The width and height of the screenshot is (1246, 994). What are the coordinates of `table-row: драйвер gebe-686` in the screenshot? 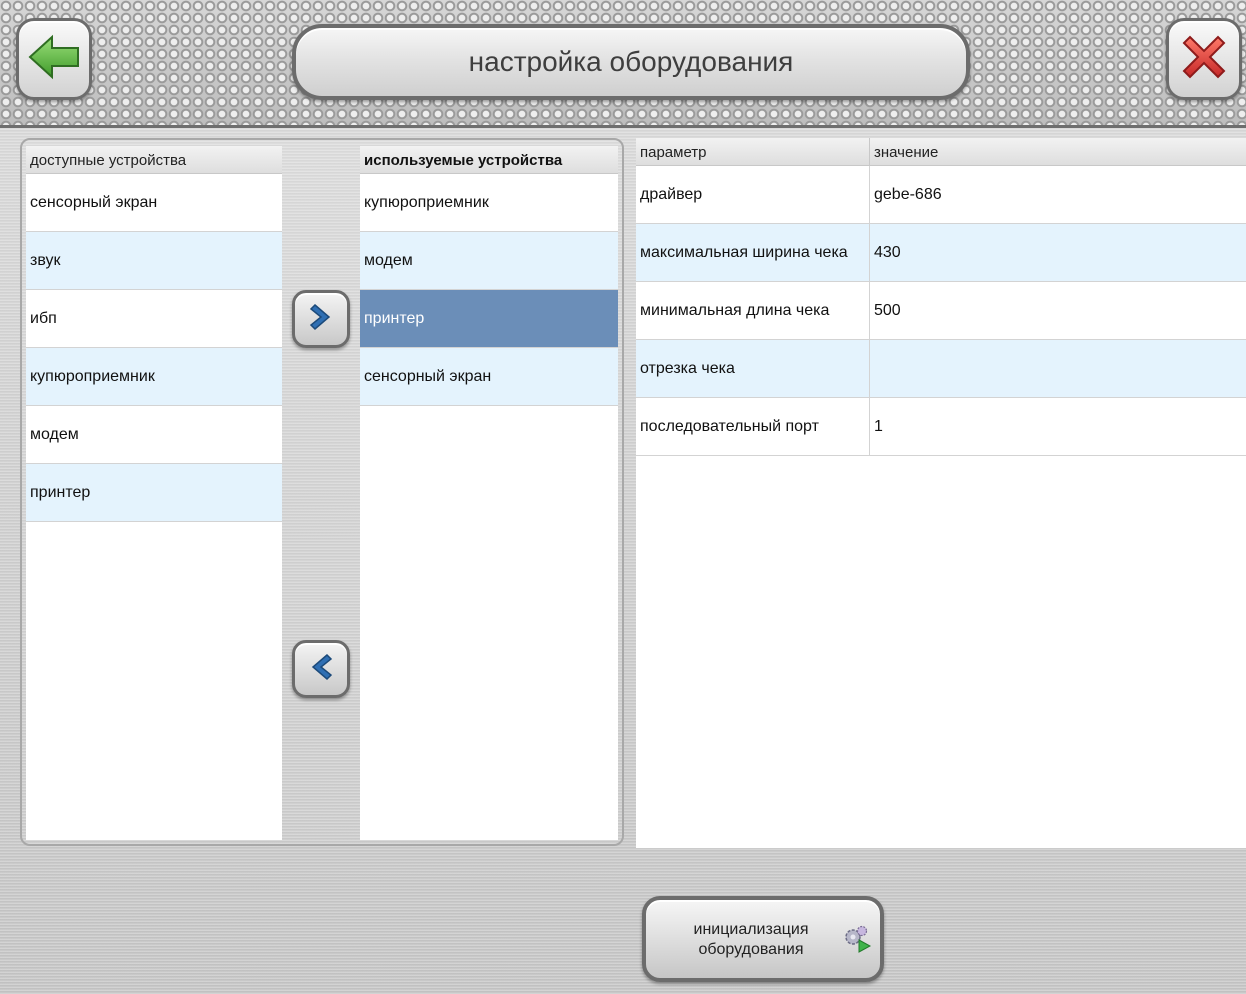 It's located at (941, 195).